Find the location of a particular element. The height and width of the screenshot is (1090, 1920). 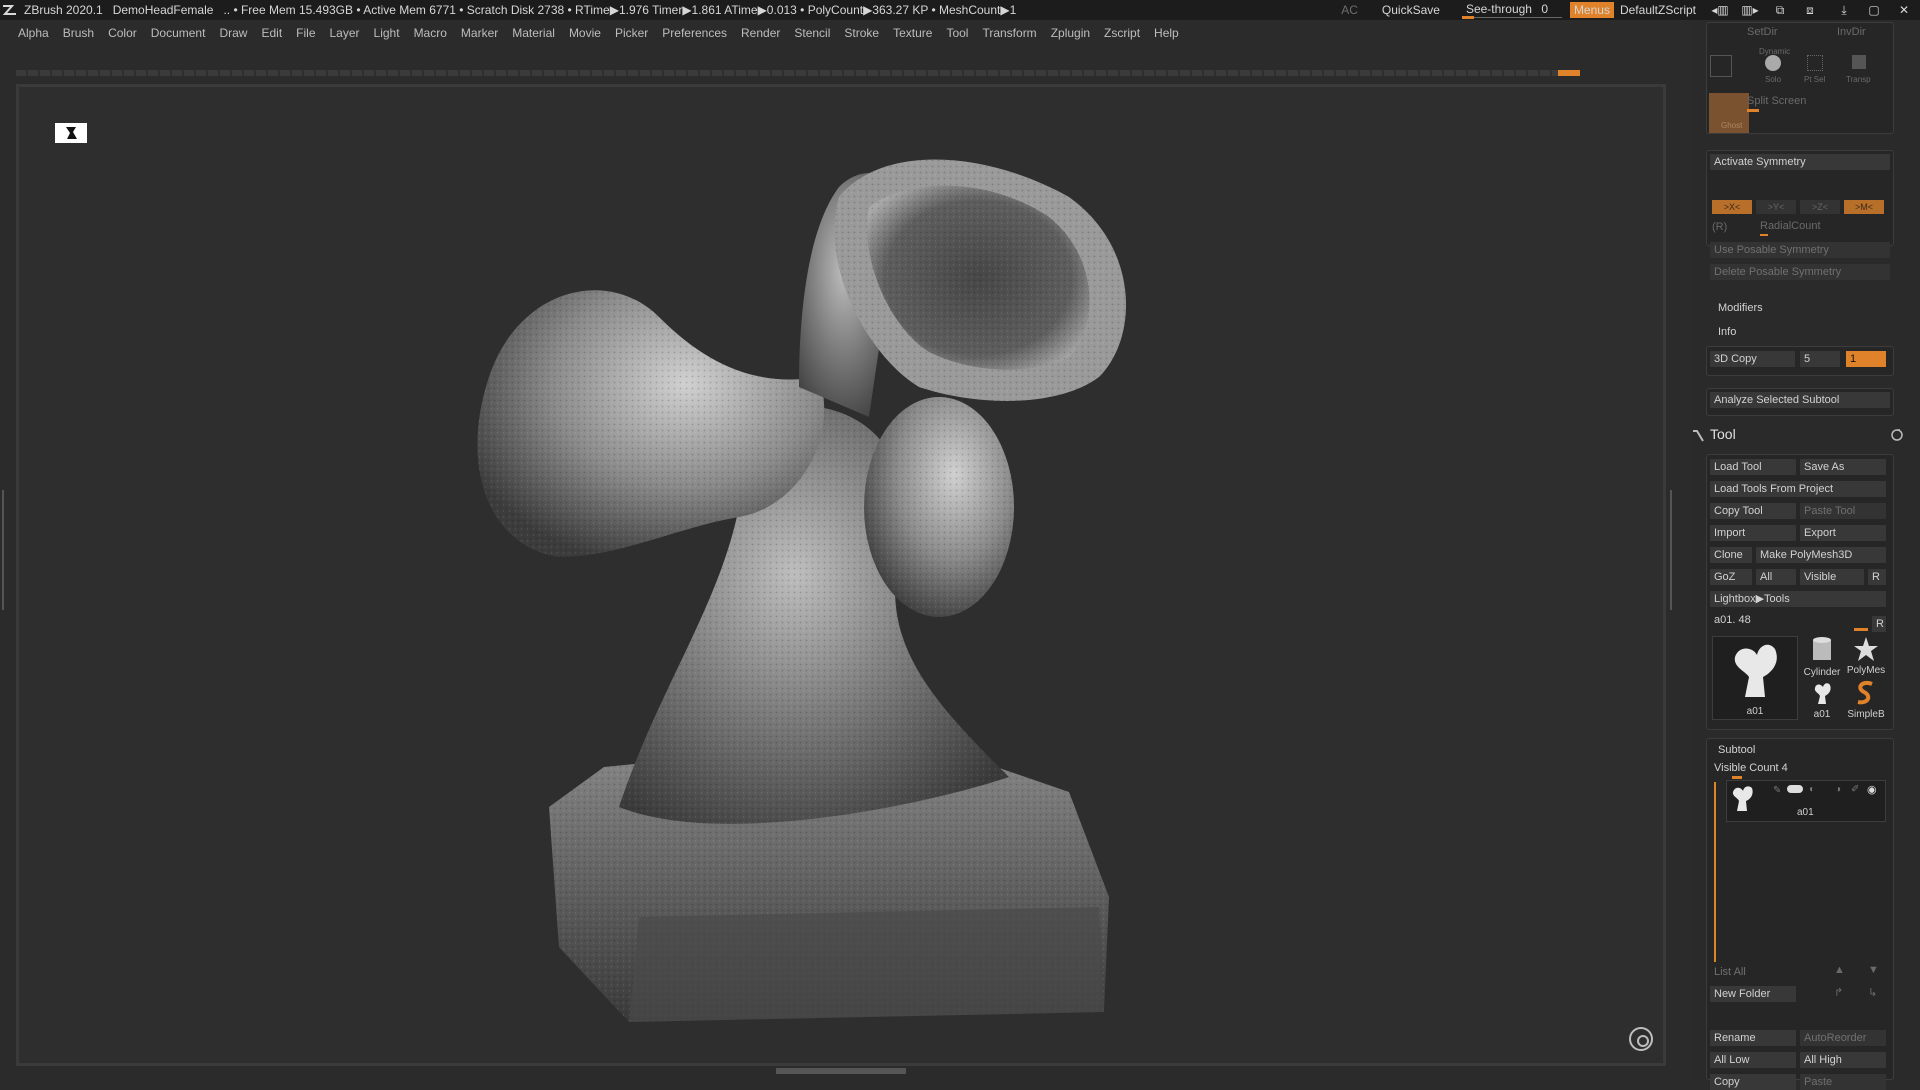

info-label: Info is located at coordinates (1727, 332).